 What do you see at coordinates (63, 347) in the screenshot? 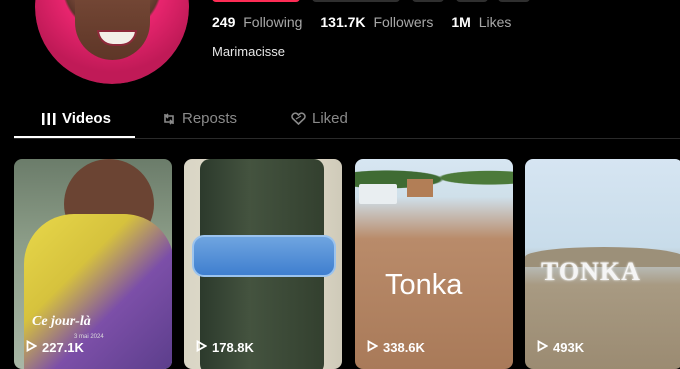
I see `view-count-value: 227.1K` at bounding box center [63, 347].